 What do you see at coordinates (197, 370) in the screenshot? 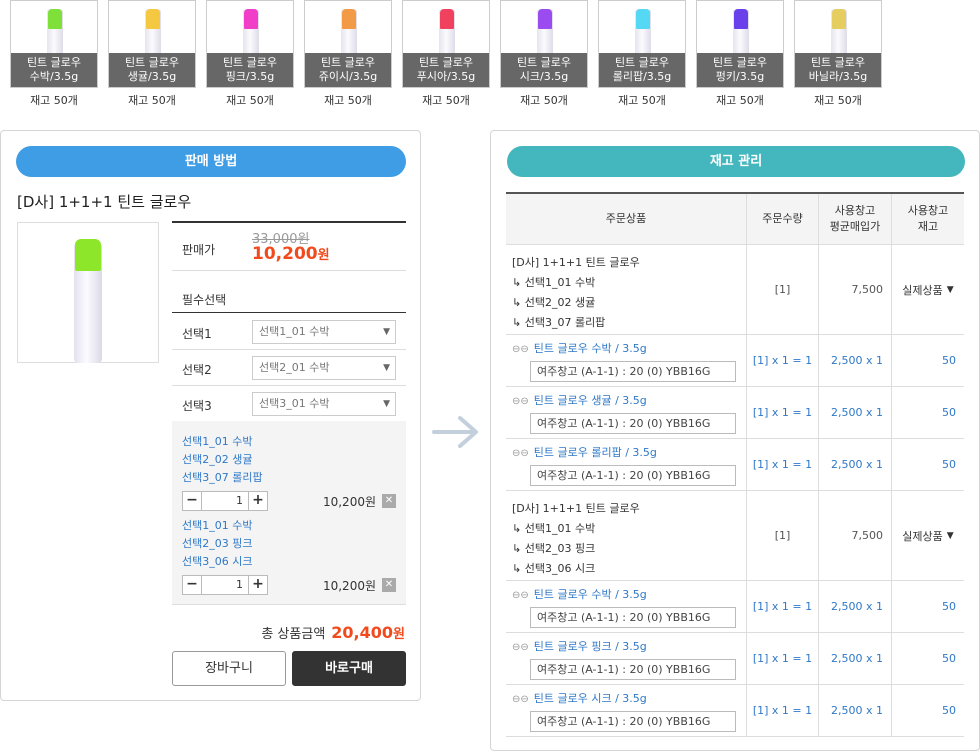
I see `option-label: 선택2` at bounding box center [197, 370].